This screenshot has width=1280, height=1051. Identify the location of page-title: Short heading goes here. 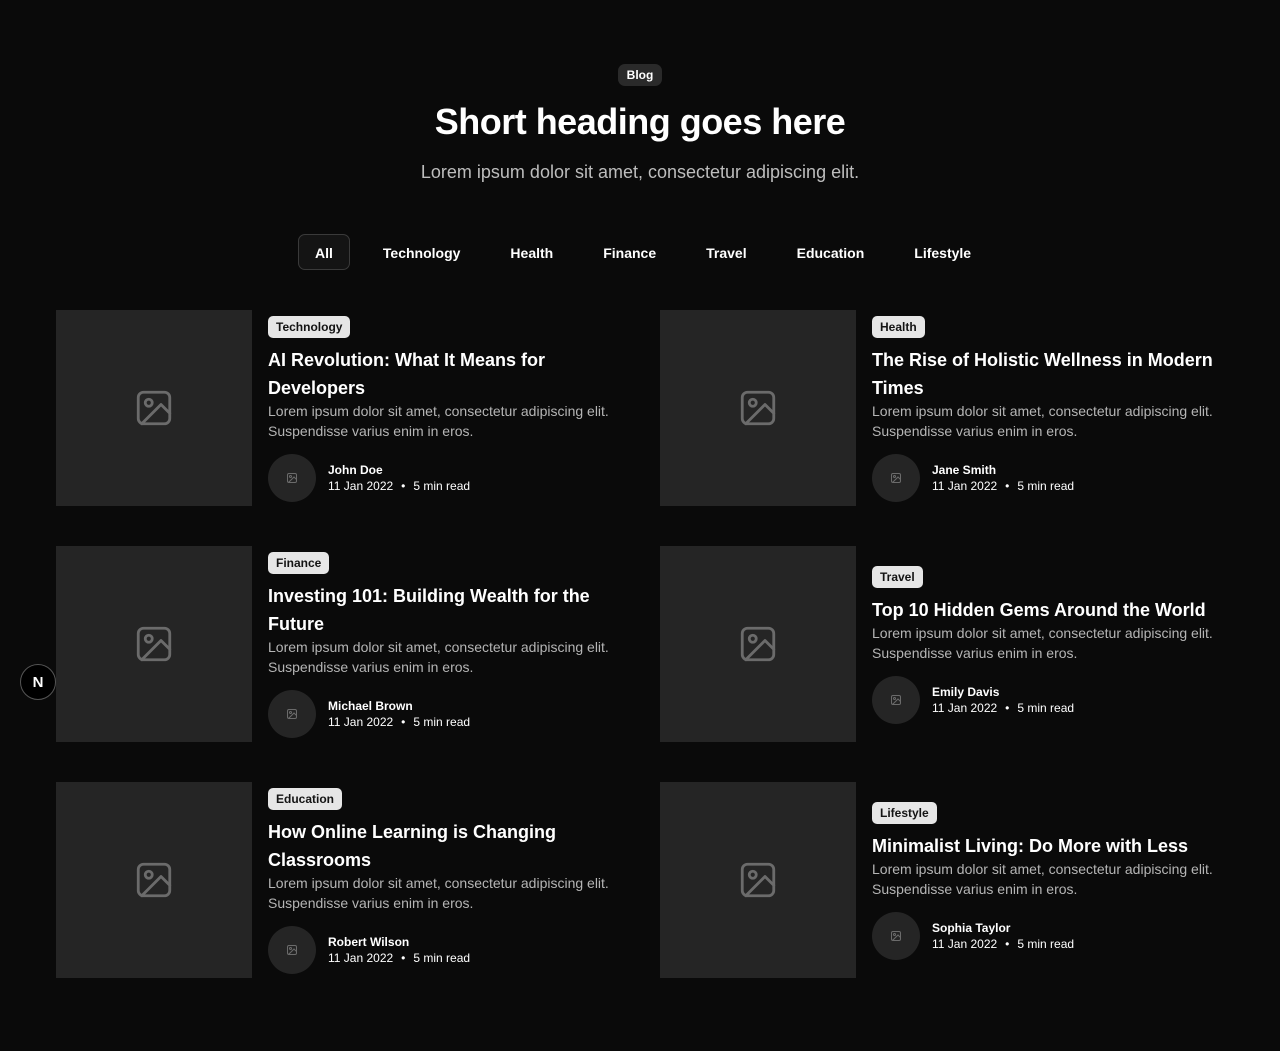
(640, 121).